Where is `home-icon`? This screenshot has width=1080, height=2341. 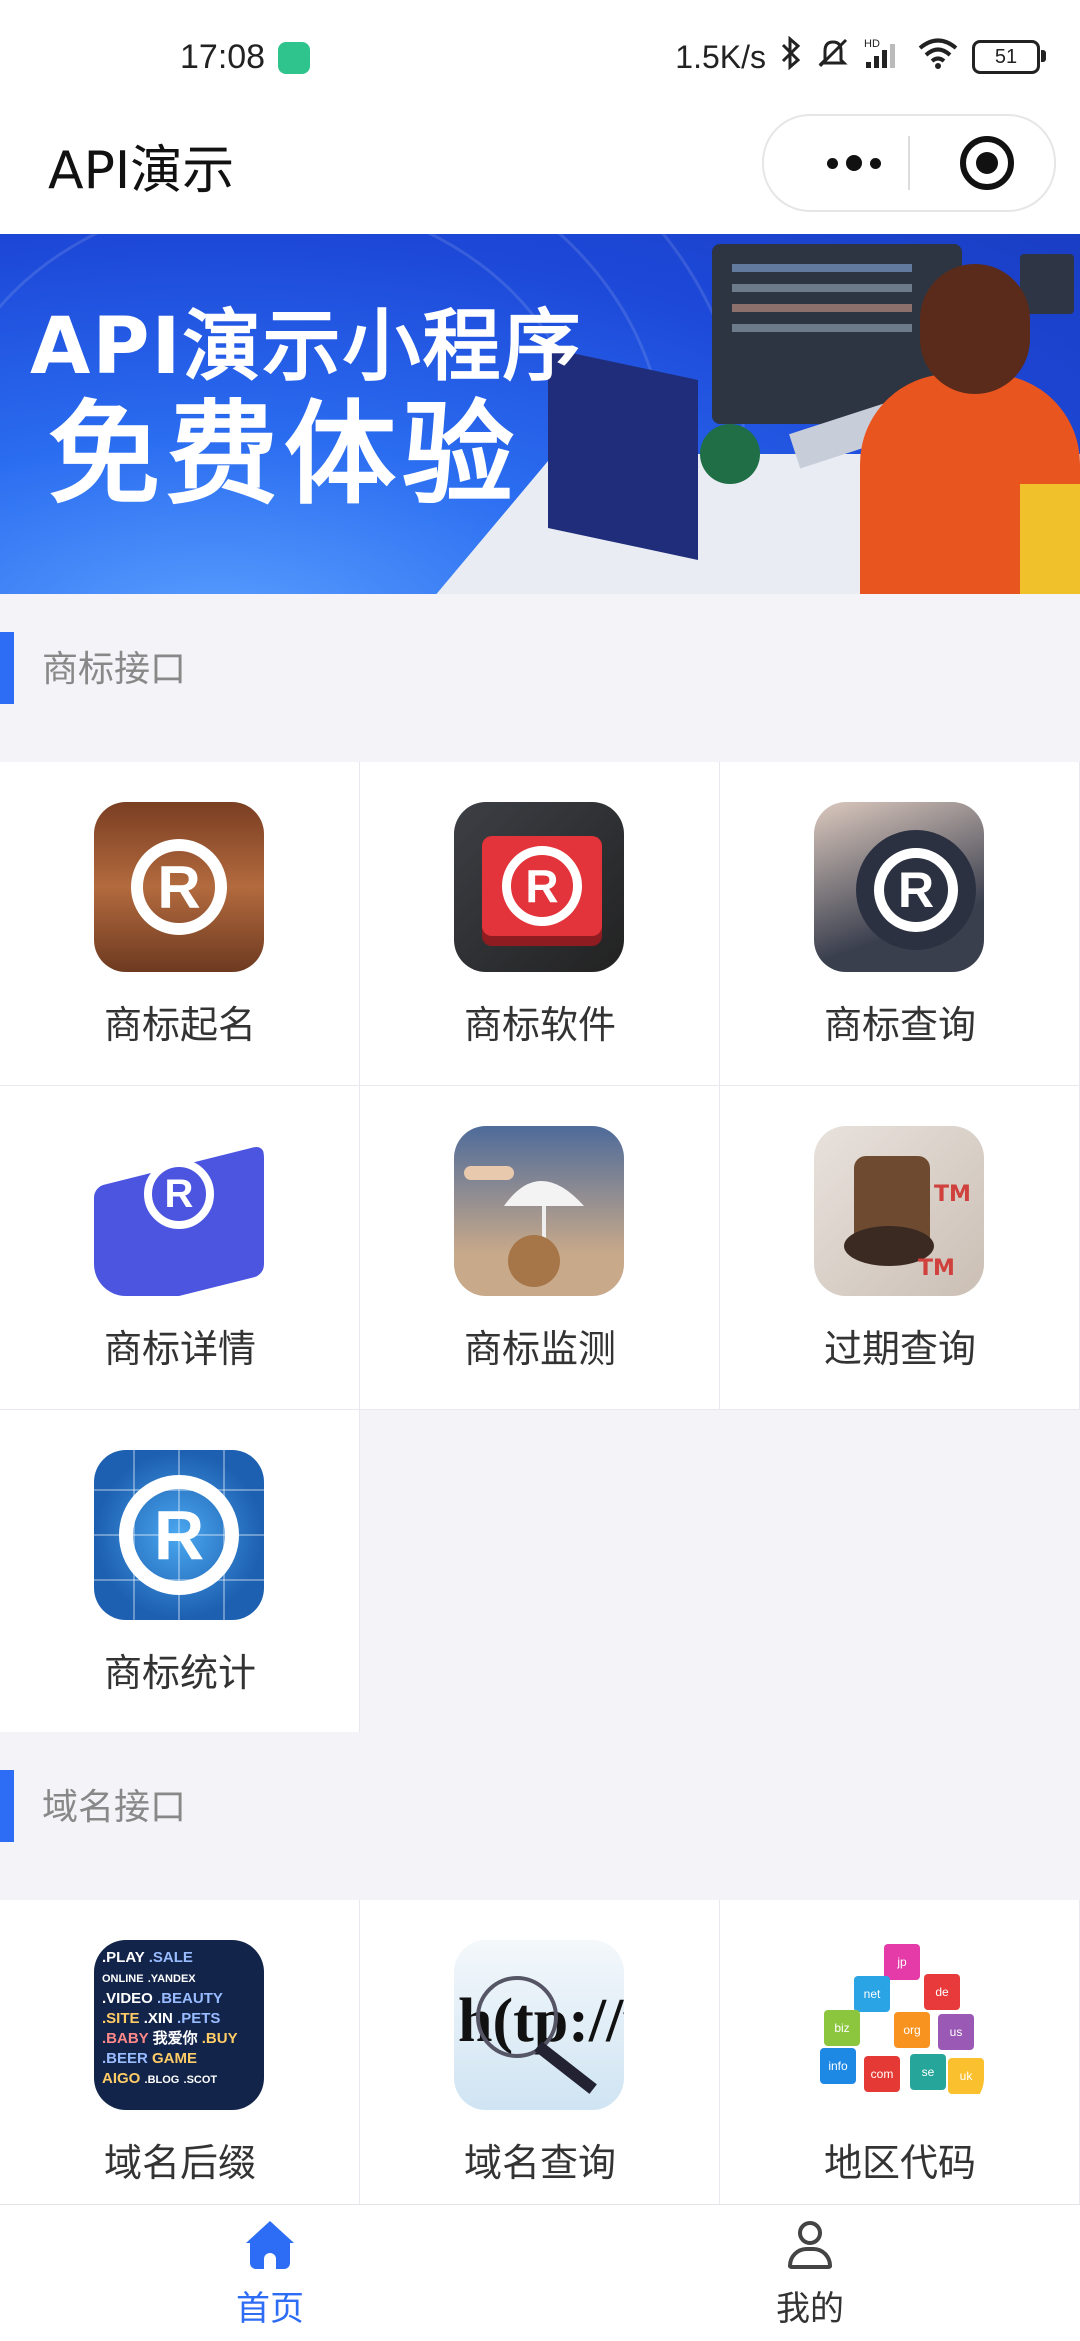 home-icon is located at coordinates (270, 2245).